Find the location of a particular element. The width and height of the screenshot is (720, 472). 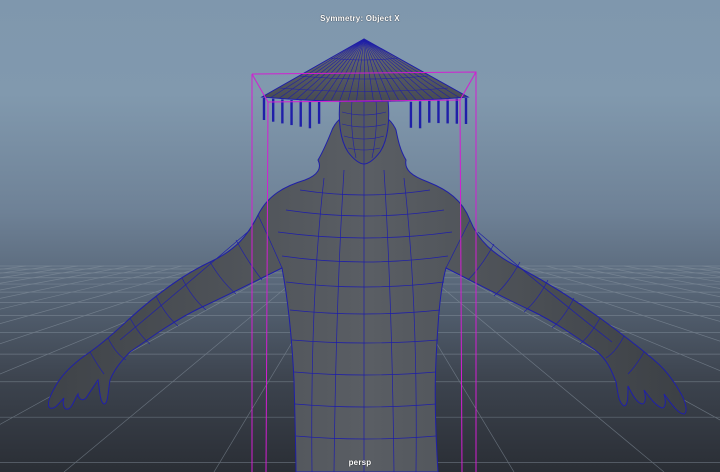

symmetry-label: Symmetry: Object X is located at coordinates (360, 18).